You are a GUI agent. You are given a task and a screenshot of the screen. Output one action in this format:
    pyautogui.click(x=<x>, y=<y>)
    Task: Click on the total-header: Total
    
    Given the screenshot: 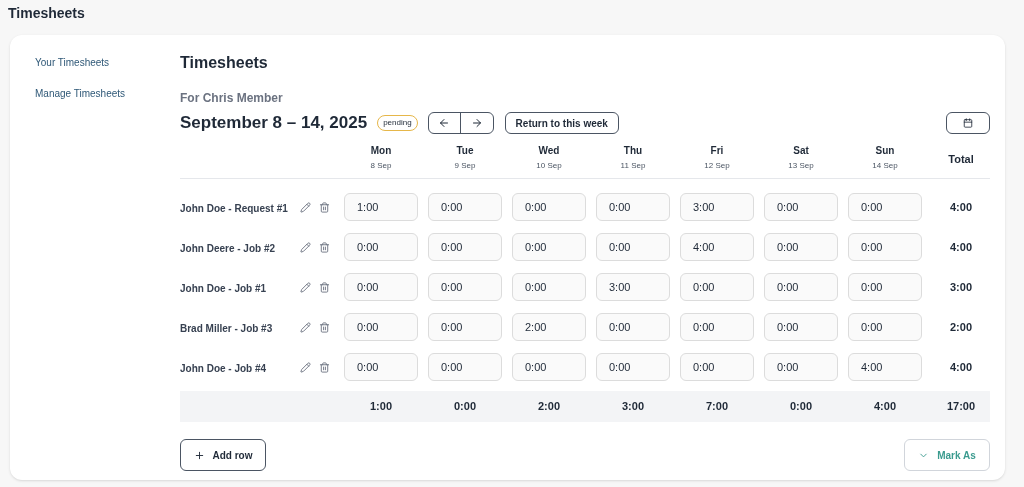 What is the action you would take?
    pyautogui.click(x=961, y=159)
    